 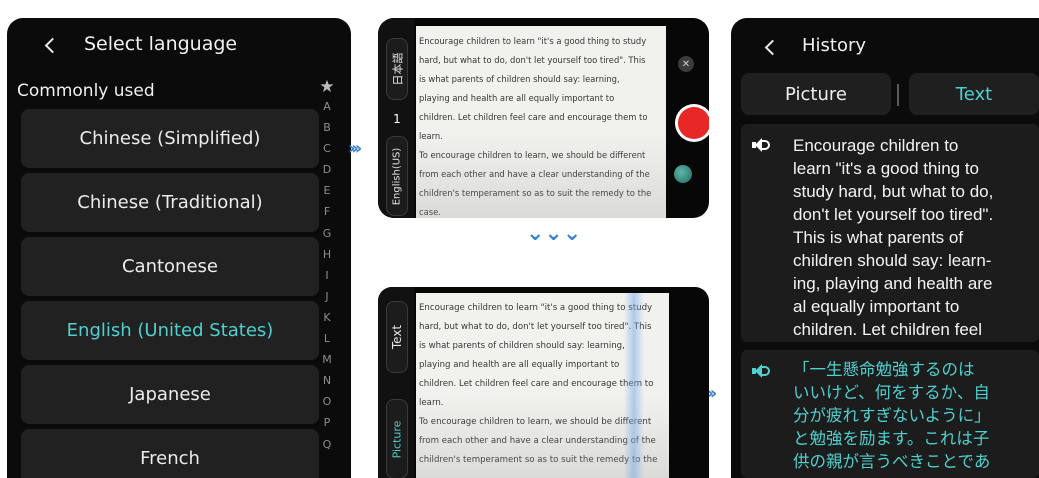 I want to click on language-option-chinese-traditional: Chinese (Traditional), so click(x=170, y=202).